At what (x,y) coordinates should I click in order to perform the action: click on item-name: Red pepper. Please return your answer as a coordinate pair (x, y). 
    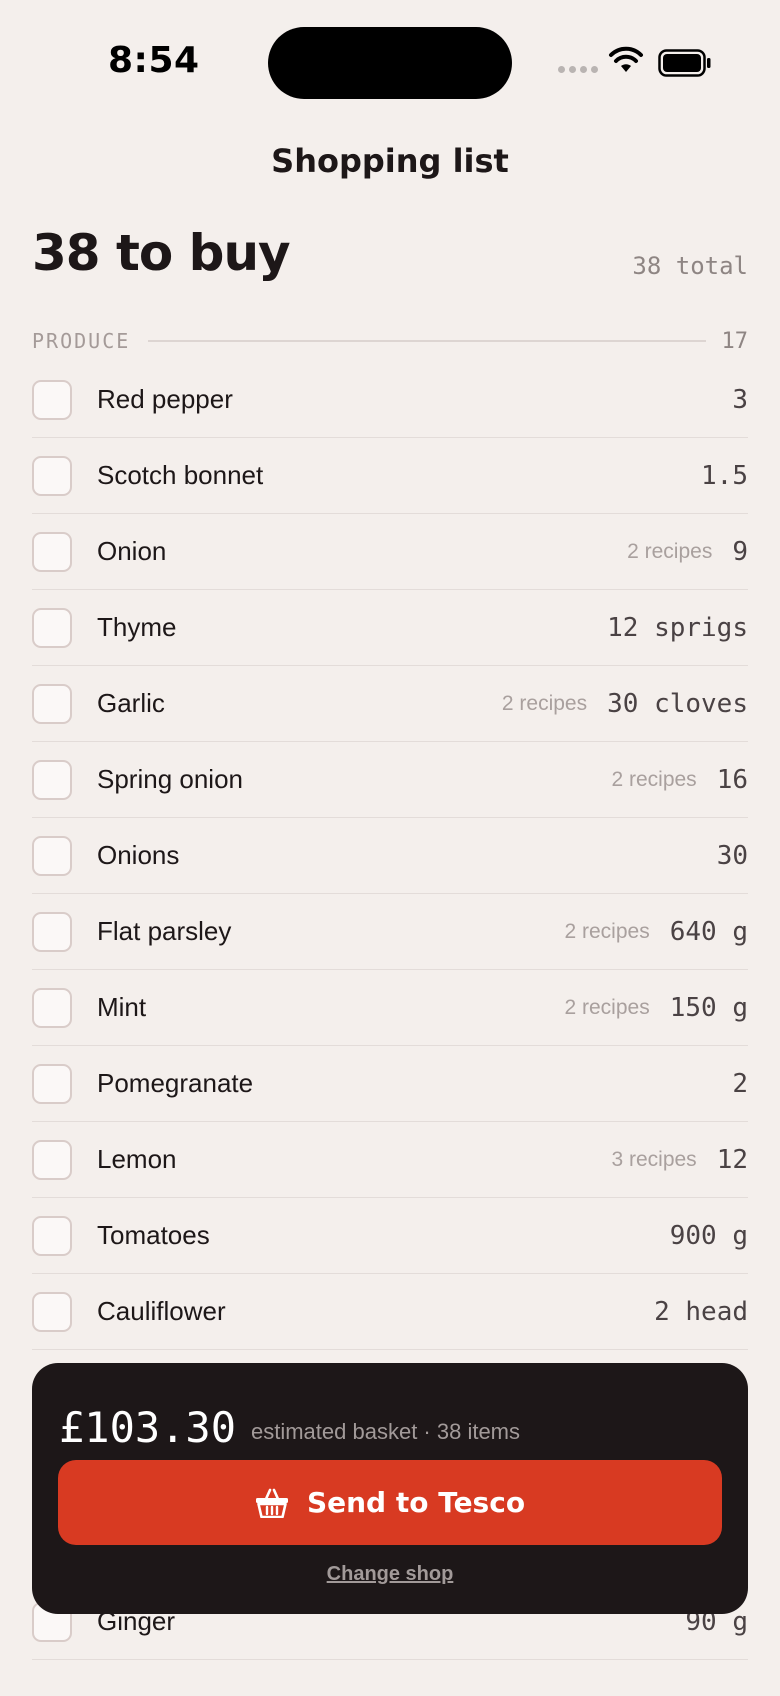
    Looking at the image, I should click on (165, 399).